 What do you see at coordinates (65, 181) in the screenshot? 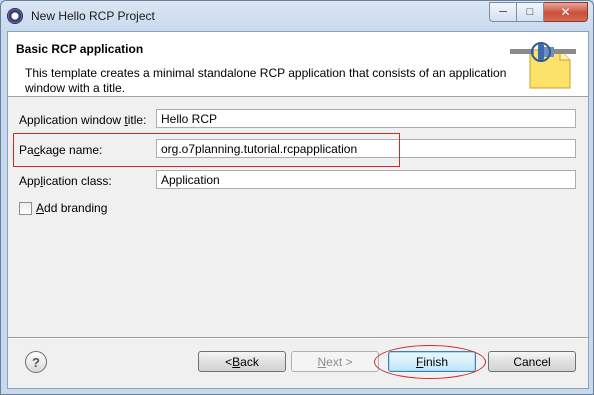
I see `application-class-label: Application class:` at bounding box center [65, 181].